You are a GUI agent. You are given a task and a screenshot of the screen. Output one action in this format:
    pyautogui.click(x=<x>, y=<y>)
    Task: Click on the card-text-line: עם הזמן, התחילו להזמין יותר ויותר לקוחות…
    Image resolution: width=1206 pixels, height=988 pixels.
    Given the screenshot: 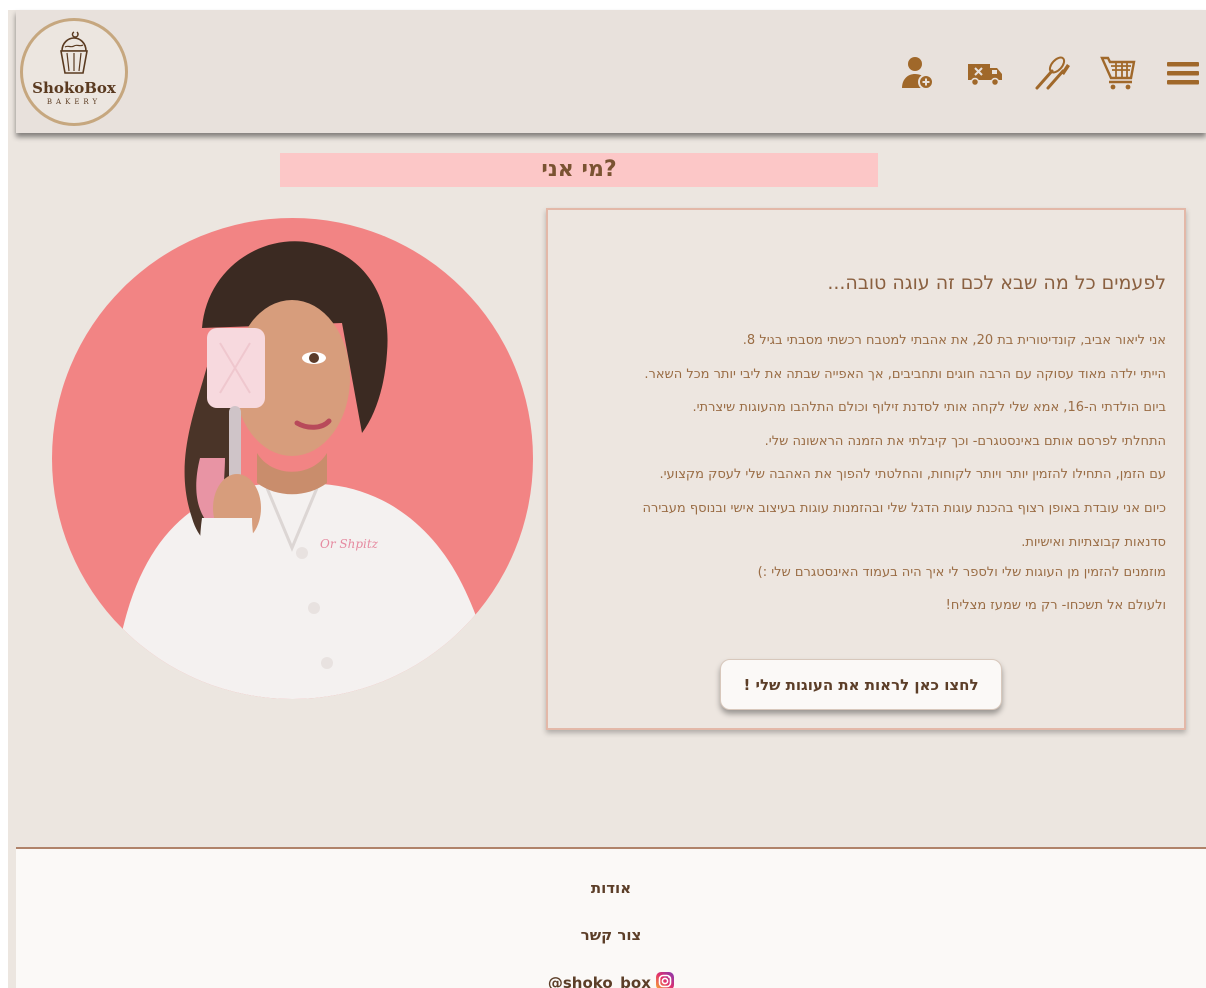 What is the action you would take?
    pyautogui.click(x=913, y=474)
    